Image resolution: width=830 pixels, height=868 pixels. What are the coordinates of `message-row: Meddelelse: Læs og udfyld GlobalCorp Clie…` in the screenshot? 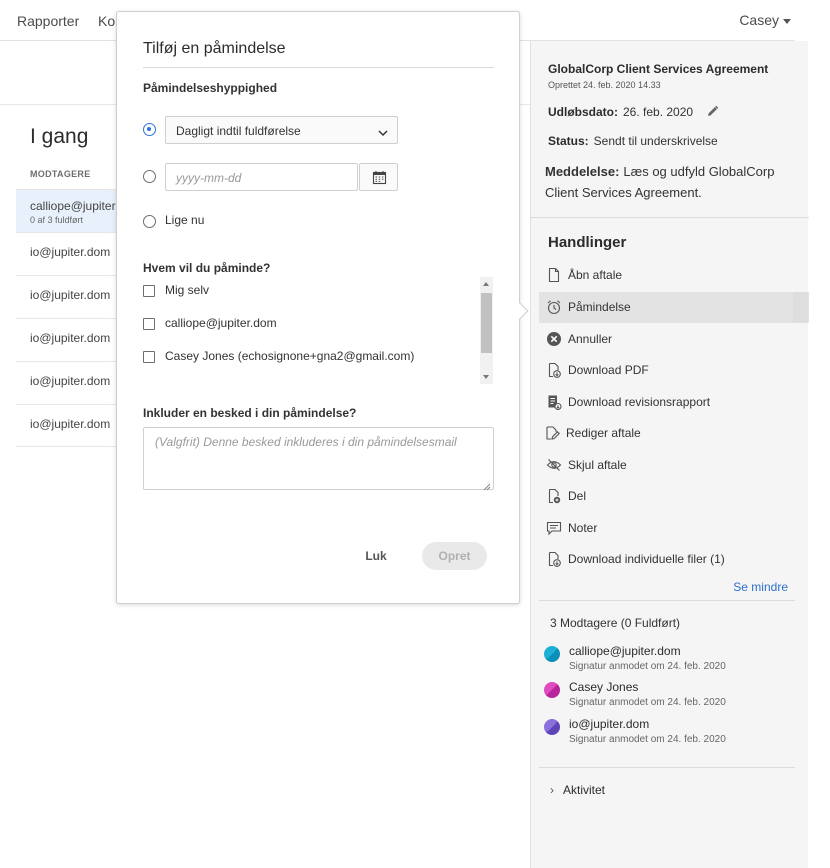 It's located at (677, 182).